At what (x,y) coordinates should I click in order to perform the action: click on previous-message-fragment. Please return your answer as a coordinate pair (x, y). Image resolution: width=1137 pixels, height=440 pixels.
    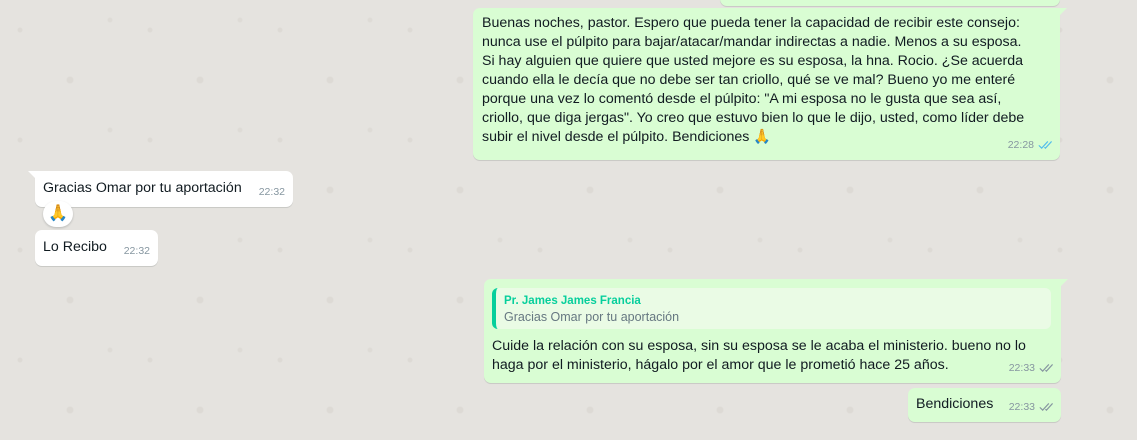
    Looking at the image, I should click on (890, 3).